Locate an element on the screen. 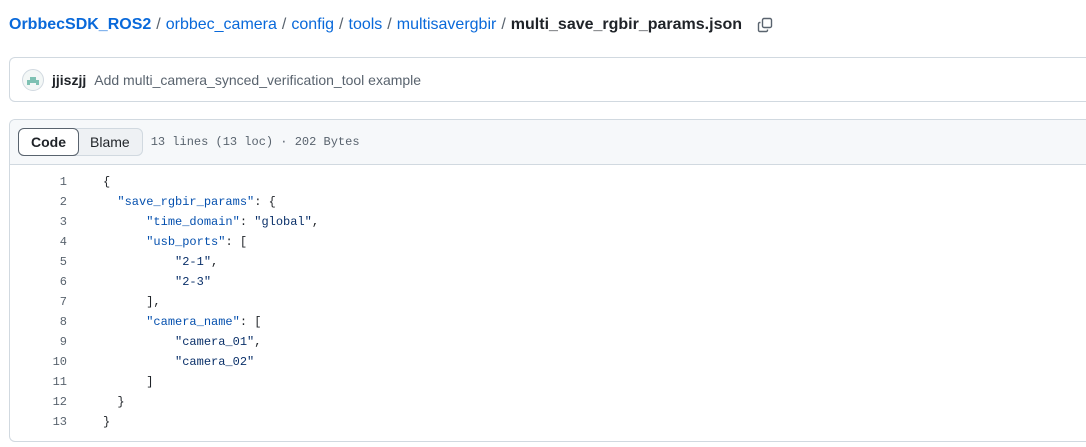 The height and width of the screenshot is (447, 1086). code-line: 3 "time_domain": "global", is located at coordinates (548, 222).